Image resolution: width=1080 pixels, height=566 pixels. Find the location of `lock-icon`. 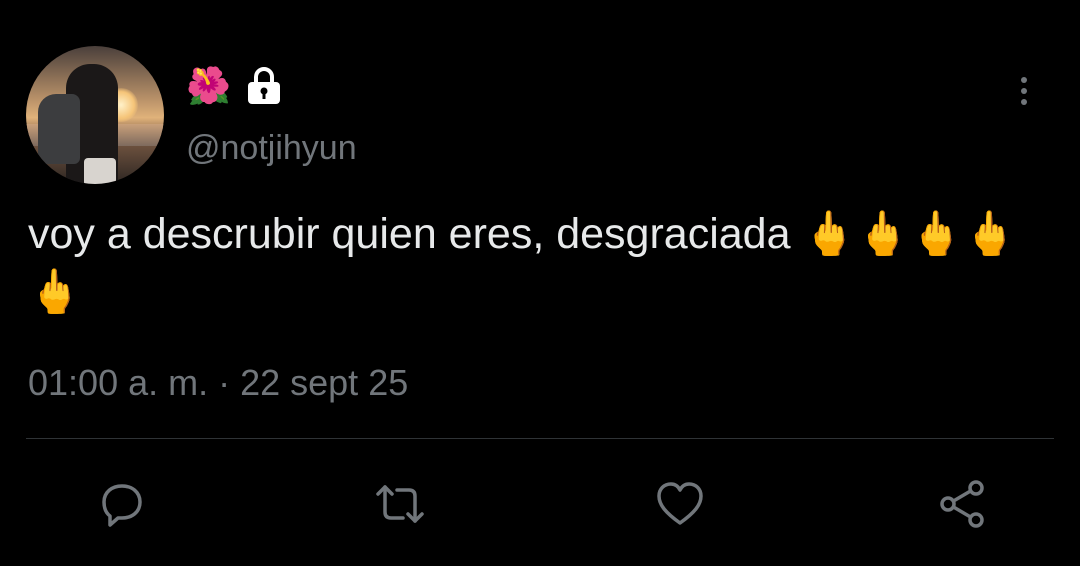

lock-icon is located at coordinates (264, 86).